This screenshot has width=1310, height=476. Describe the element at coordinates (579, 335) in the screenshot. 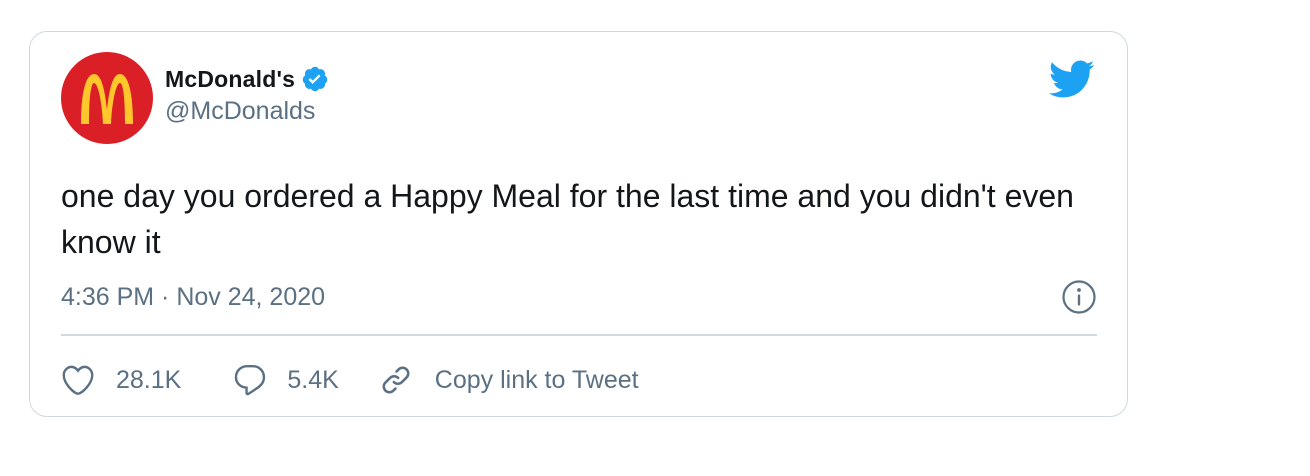

I see `divider` at that location.